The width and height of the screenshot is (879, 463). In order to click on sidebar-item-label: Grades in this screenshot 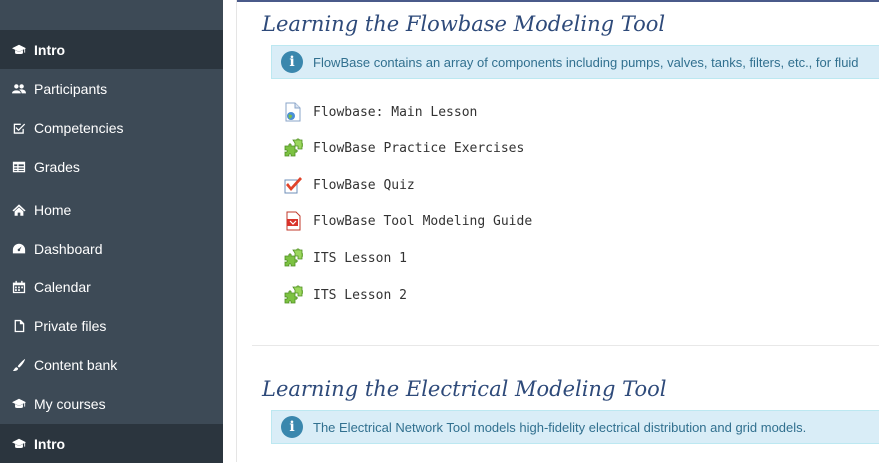, I will do `click(57, 166)`.